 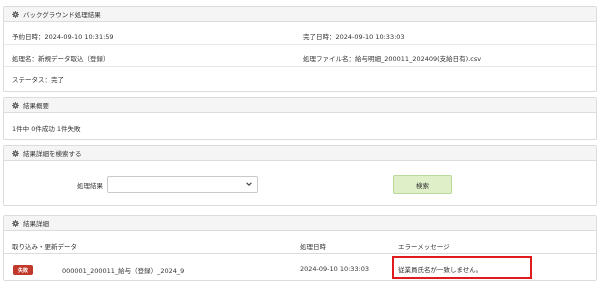 I want to click on column-header-error: エラーメッセージ, so click(x=424, y=247).